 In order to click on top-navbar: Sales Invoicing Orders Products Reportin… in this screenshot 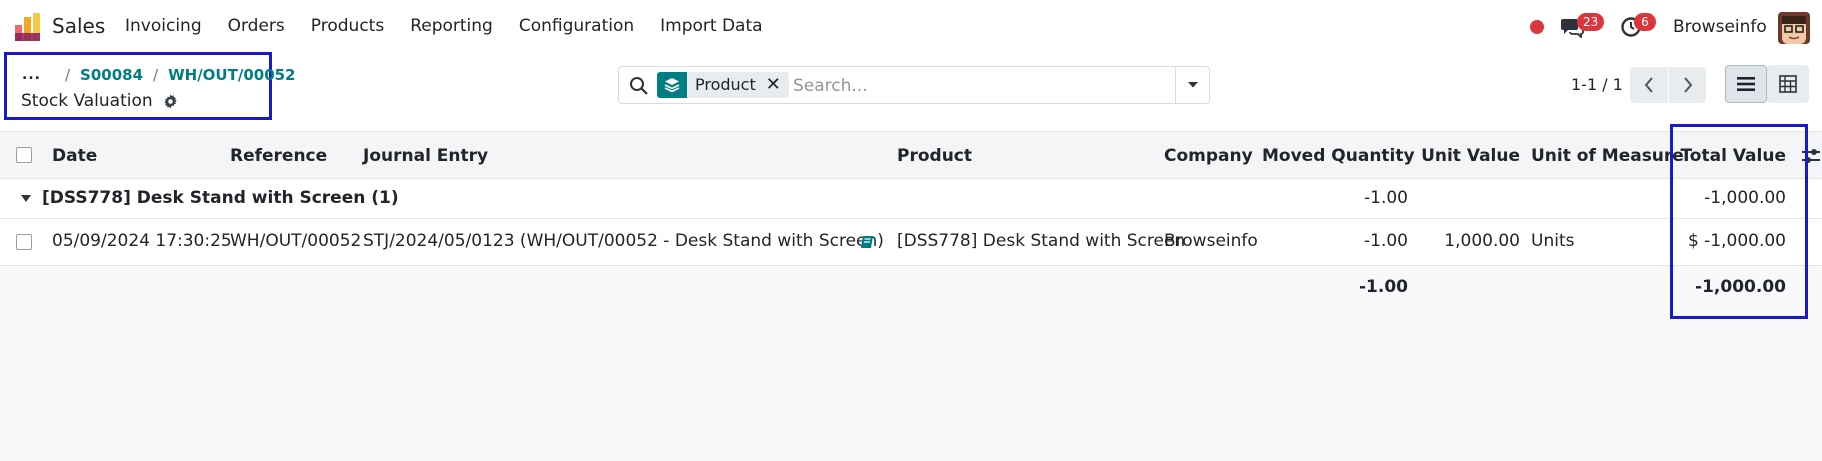, I will do `click(911, 28)`.